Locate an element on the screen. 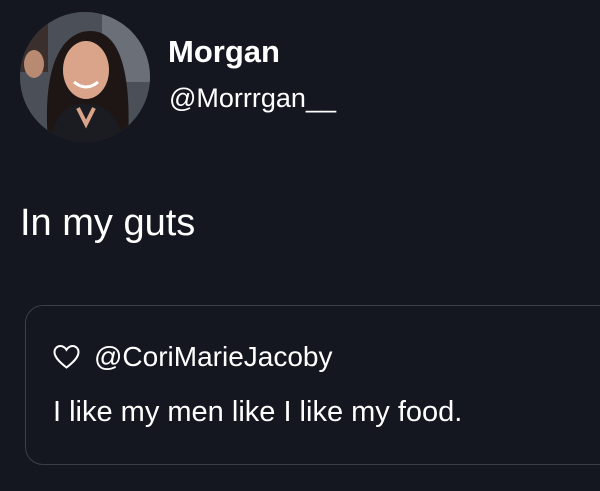 Image resolution: width=600 pixels, height=491 pixels. quoted-tweet-header: @CoriMarieJacoby is located at coordinates (193, 357).